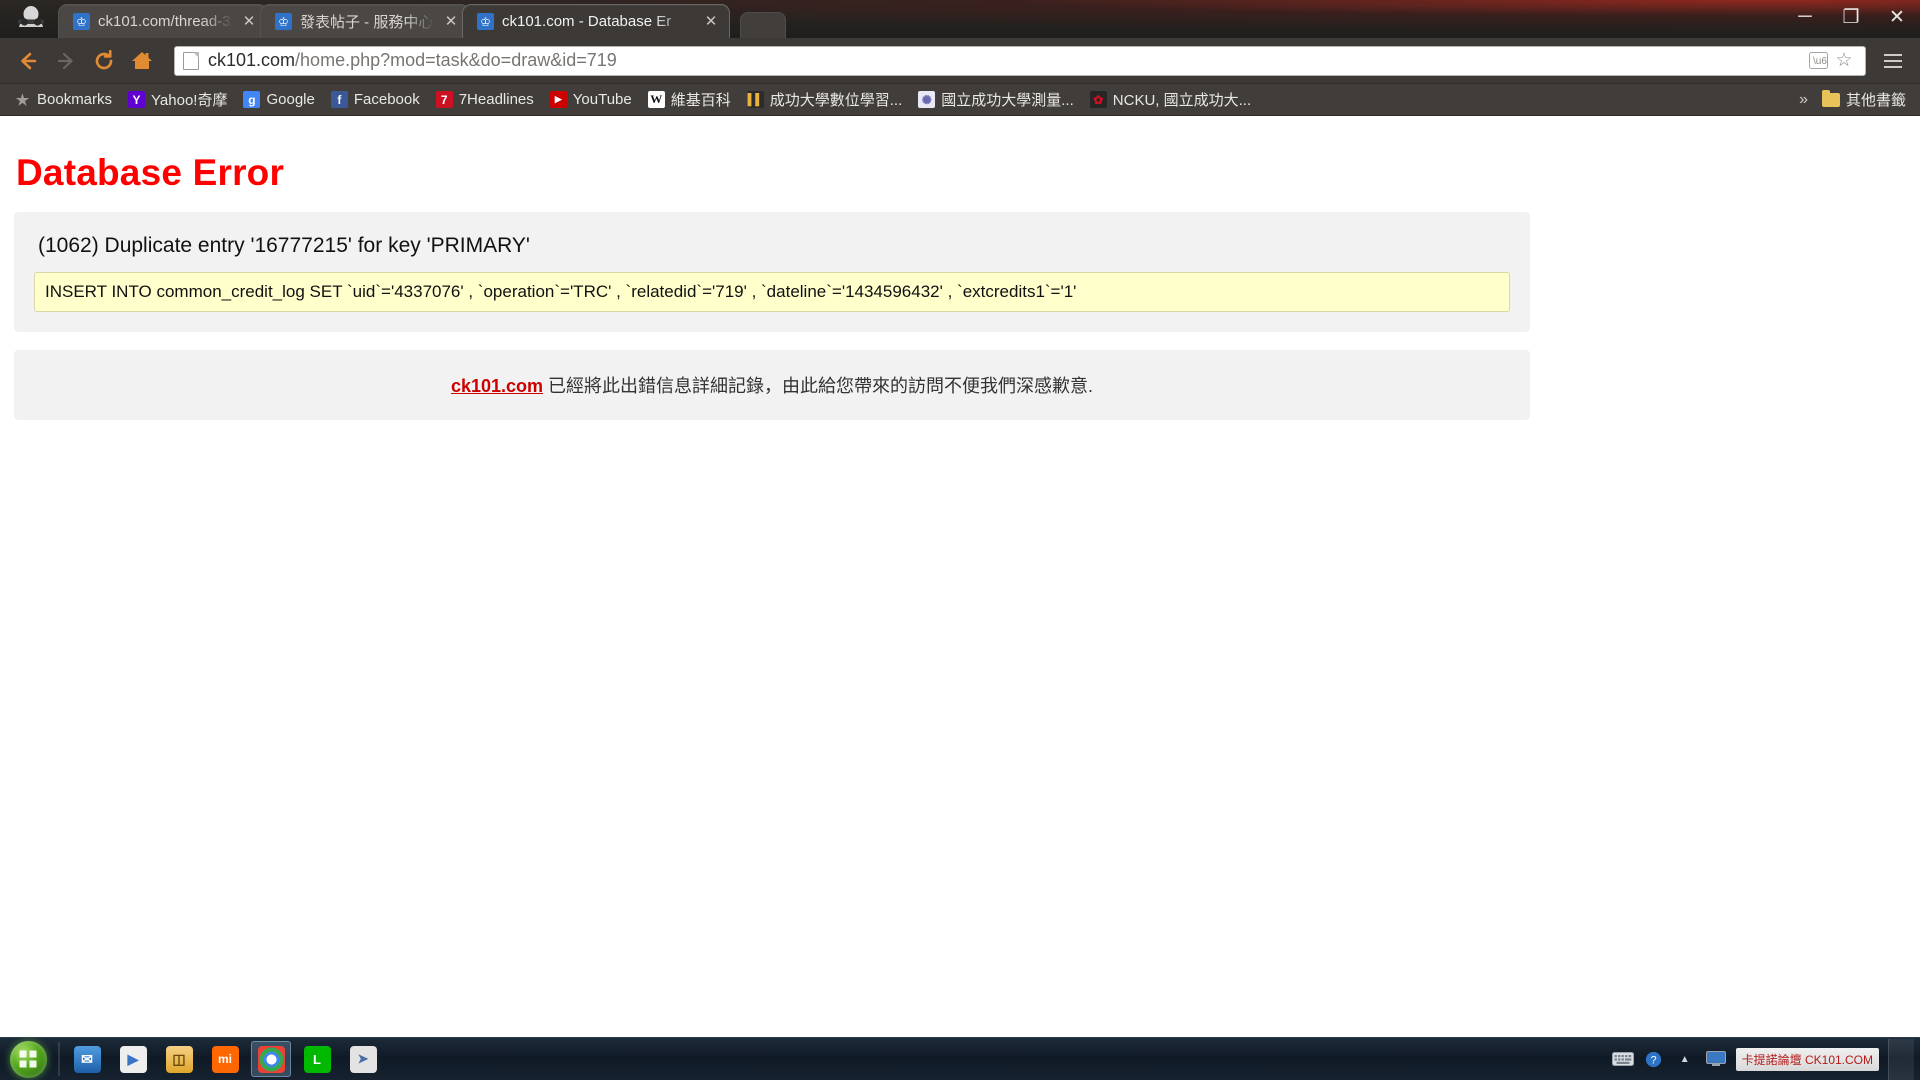 The height and width of the screenshot is (1080, 1920). I want to click on messenger-icon: ✉, so click(87, 1059).